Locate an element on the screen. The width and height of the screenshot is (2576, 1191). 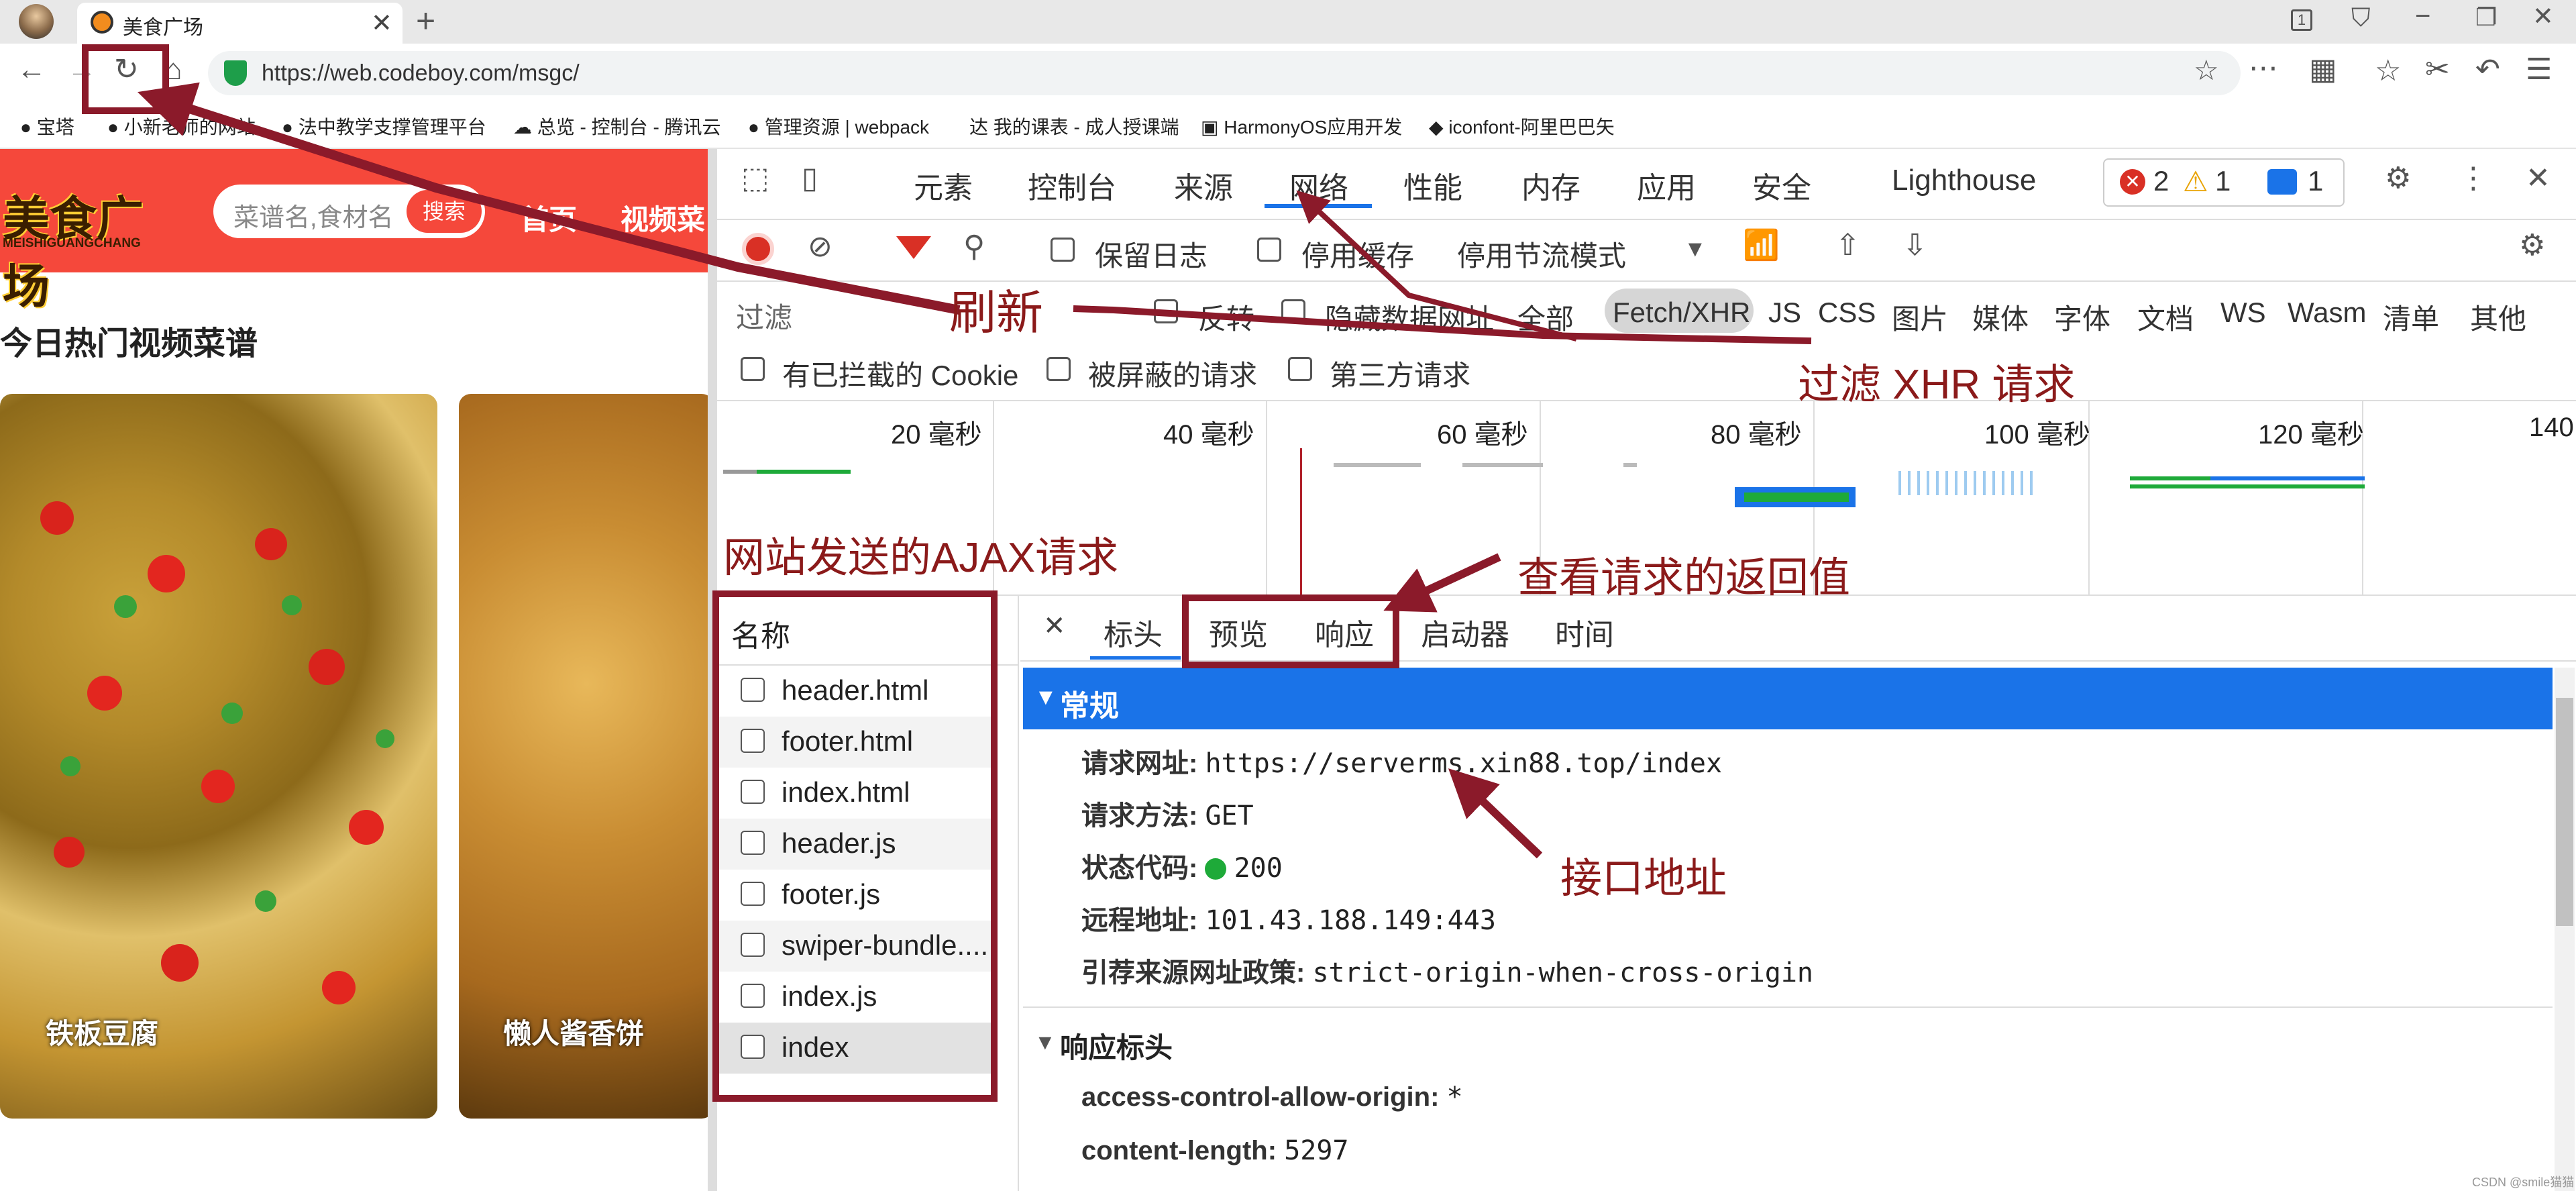
annotation-refresh: 刷新 is located at coordinates (996, 313).